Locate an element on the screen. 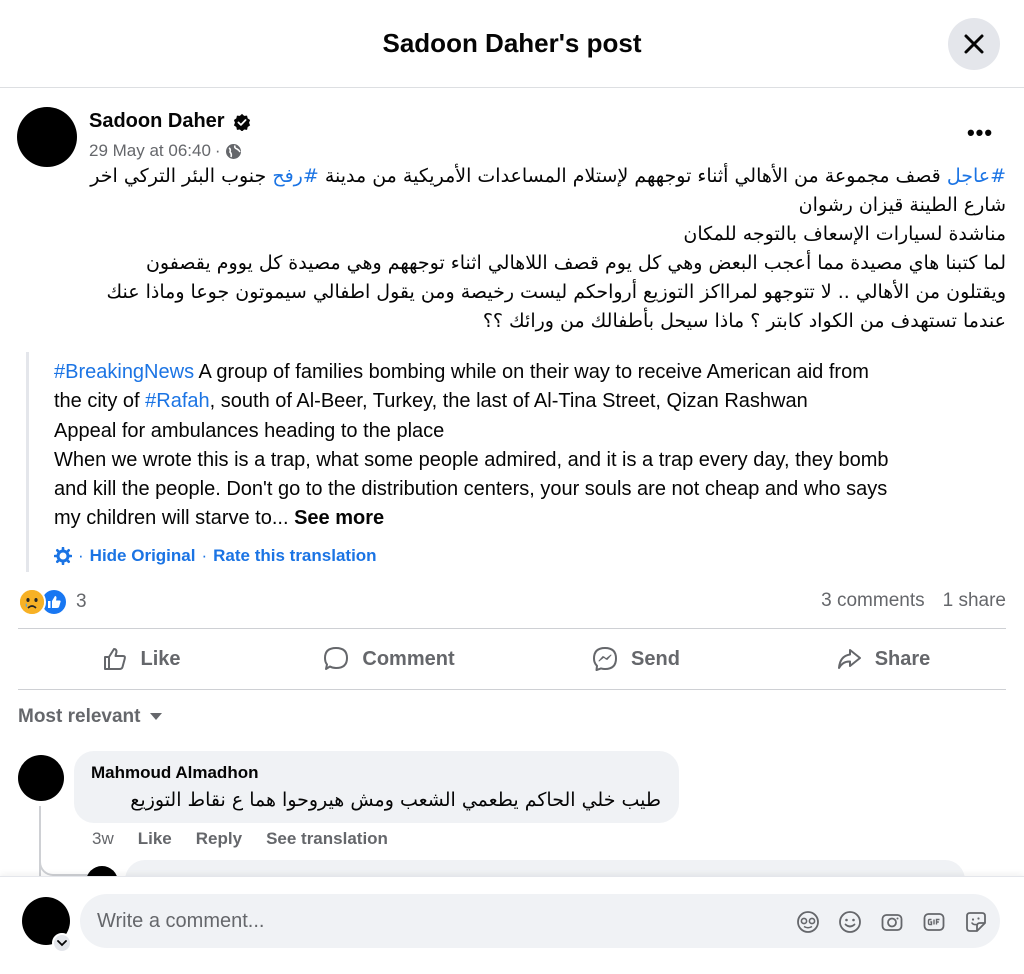  post-meta: 29 May at 06:40 · is located at coordinates (165, 151).